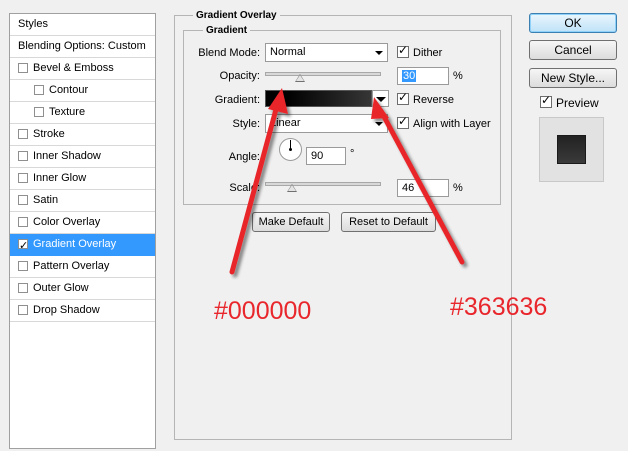 The width and height of the screenshot is (628, 451). Describe the element at coordinates (326, 123) in the screenshot. I see `style-select: Linear` at that location.